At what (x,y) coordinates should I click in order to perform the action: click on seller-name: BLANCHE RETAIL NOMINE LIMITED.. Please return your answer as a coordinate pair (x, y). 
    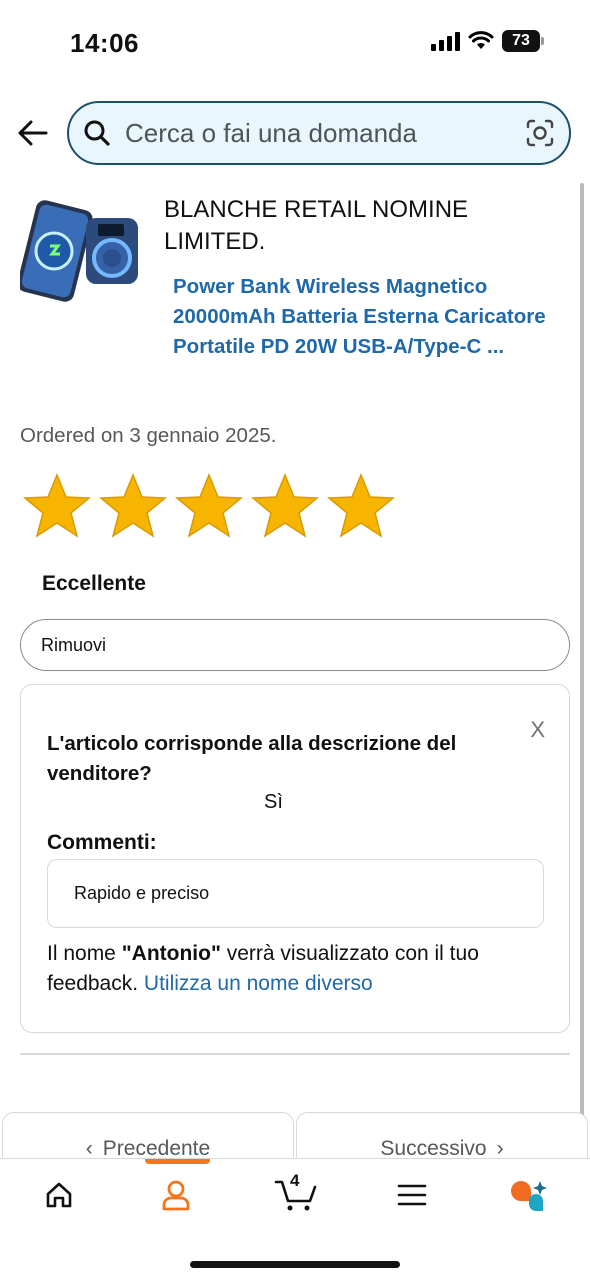
    Looking at the image, I should click on (316, 225).